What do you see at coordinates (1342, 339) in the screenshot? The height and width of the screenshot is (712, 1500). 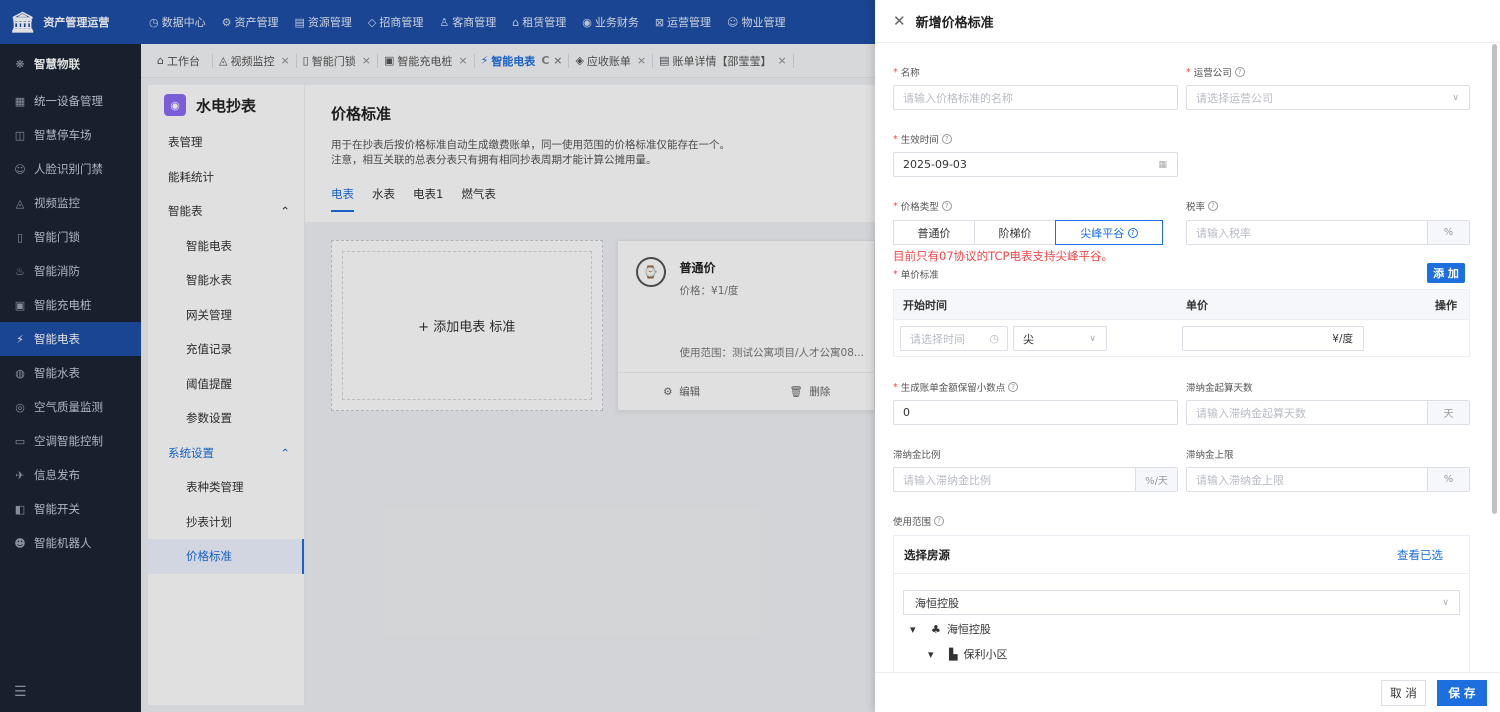 I see `unit-suffix: ¥/度` at bounding box center [1342, 339].